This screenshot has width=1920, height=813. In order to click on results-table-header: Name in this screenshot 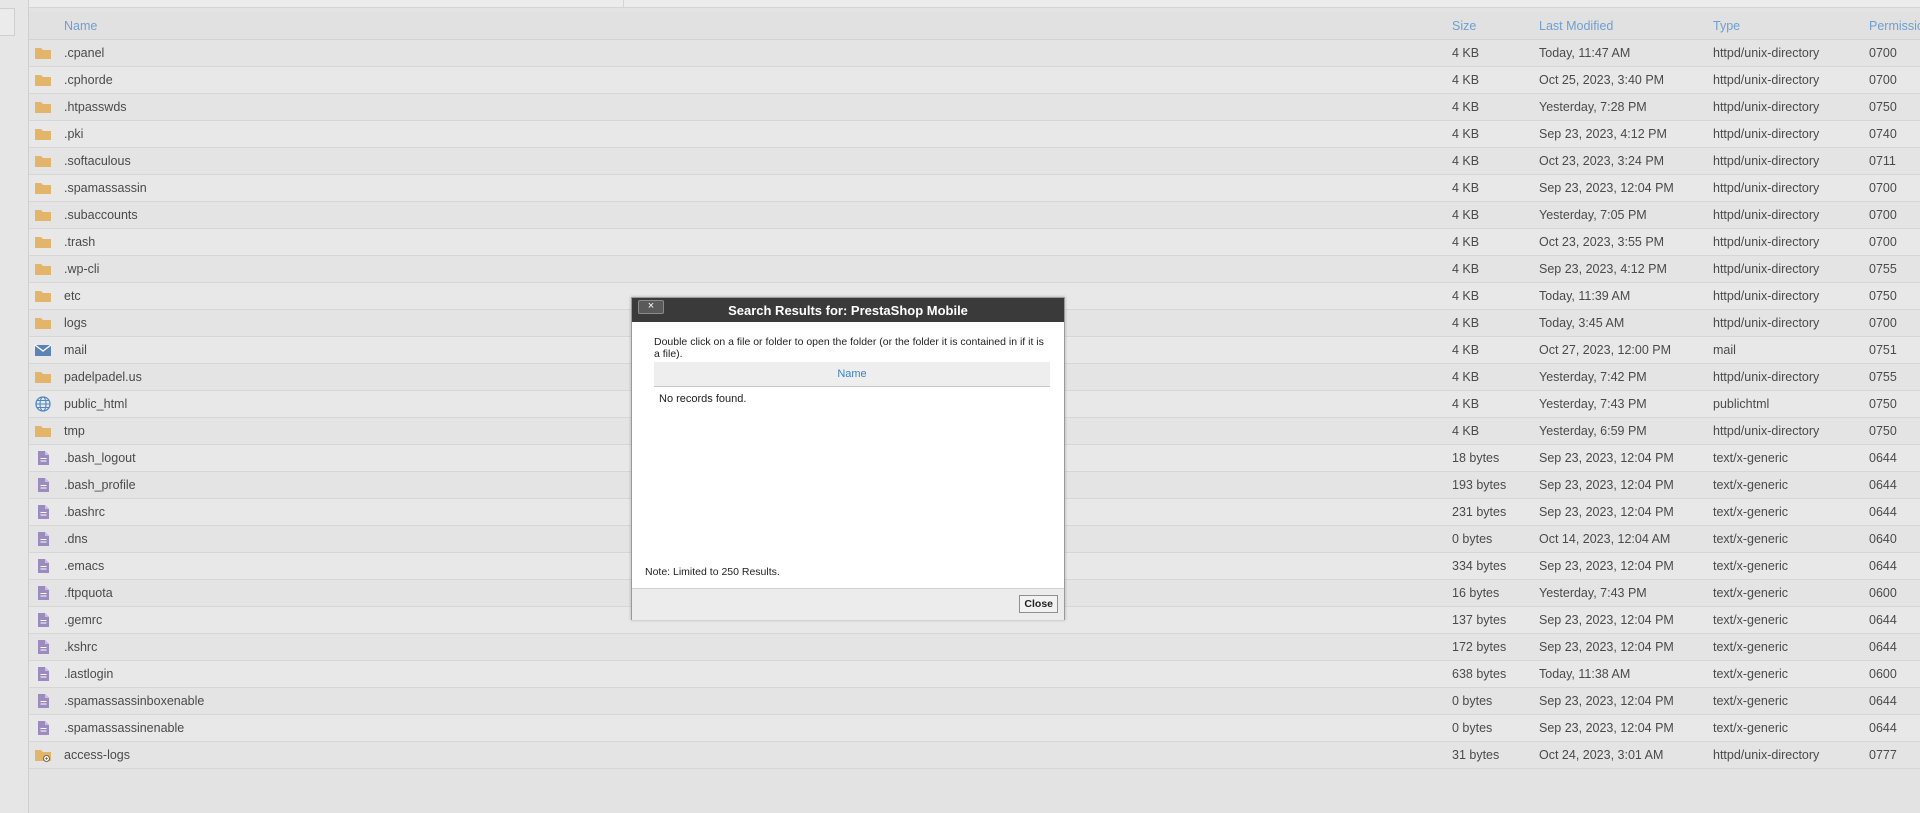, I will do `click(852, 374)`.